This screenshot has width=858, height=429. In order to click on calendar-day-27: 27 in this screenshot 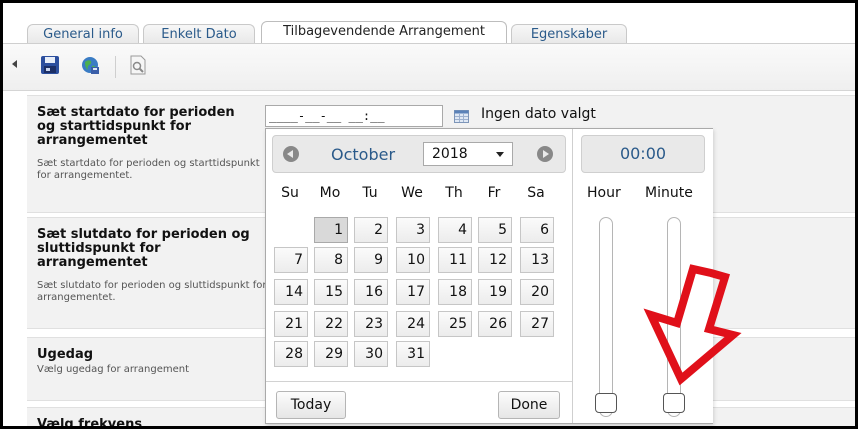, I will do `click(537, 324)`.